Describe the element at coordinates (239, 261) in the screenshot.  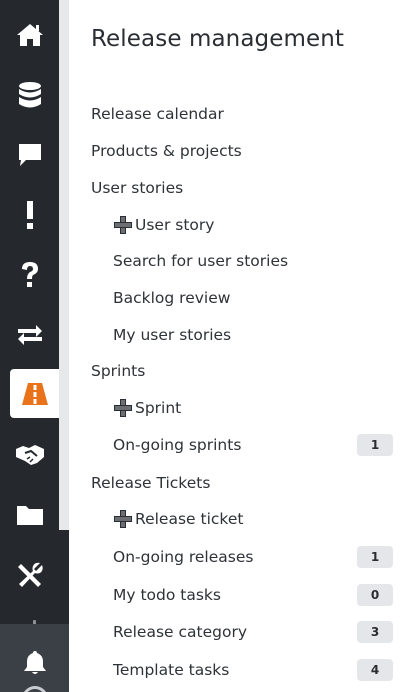
I see `menu-item-search-user-stories: Search for user stories` at that location.